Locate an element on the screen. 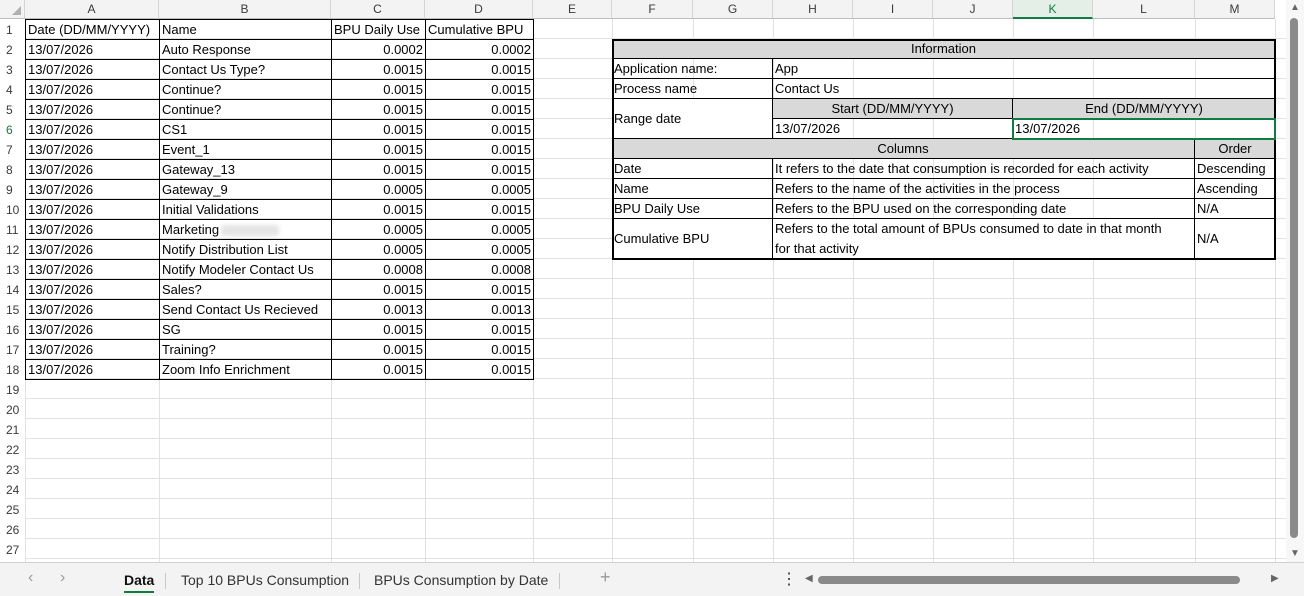 The width and height of the screenshot is (1304, 596). row-header-15: 15 is located at coordinates (12, 310).